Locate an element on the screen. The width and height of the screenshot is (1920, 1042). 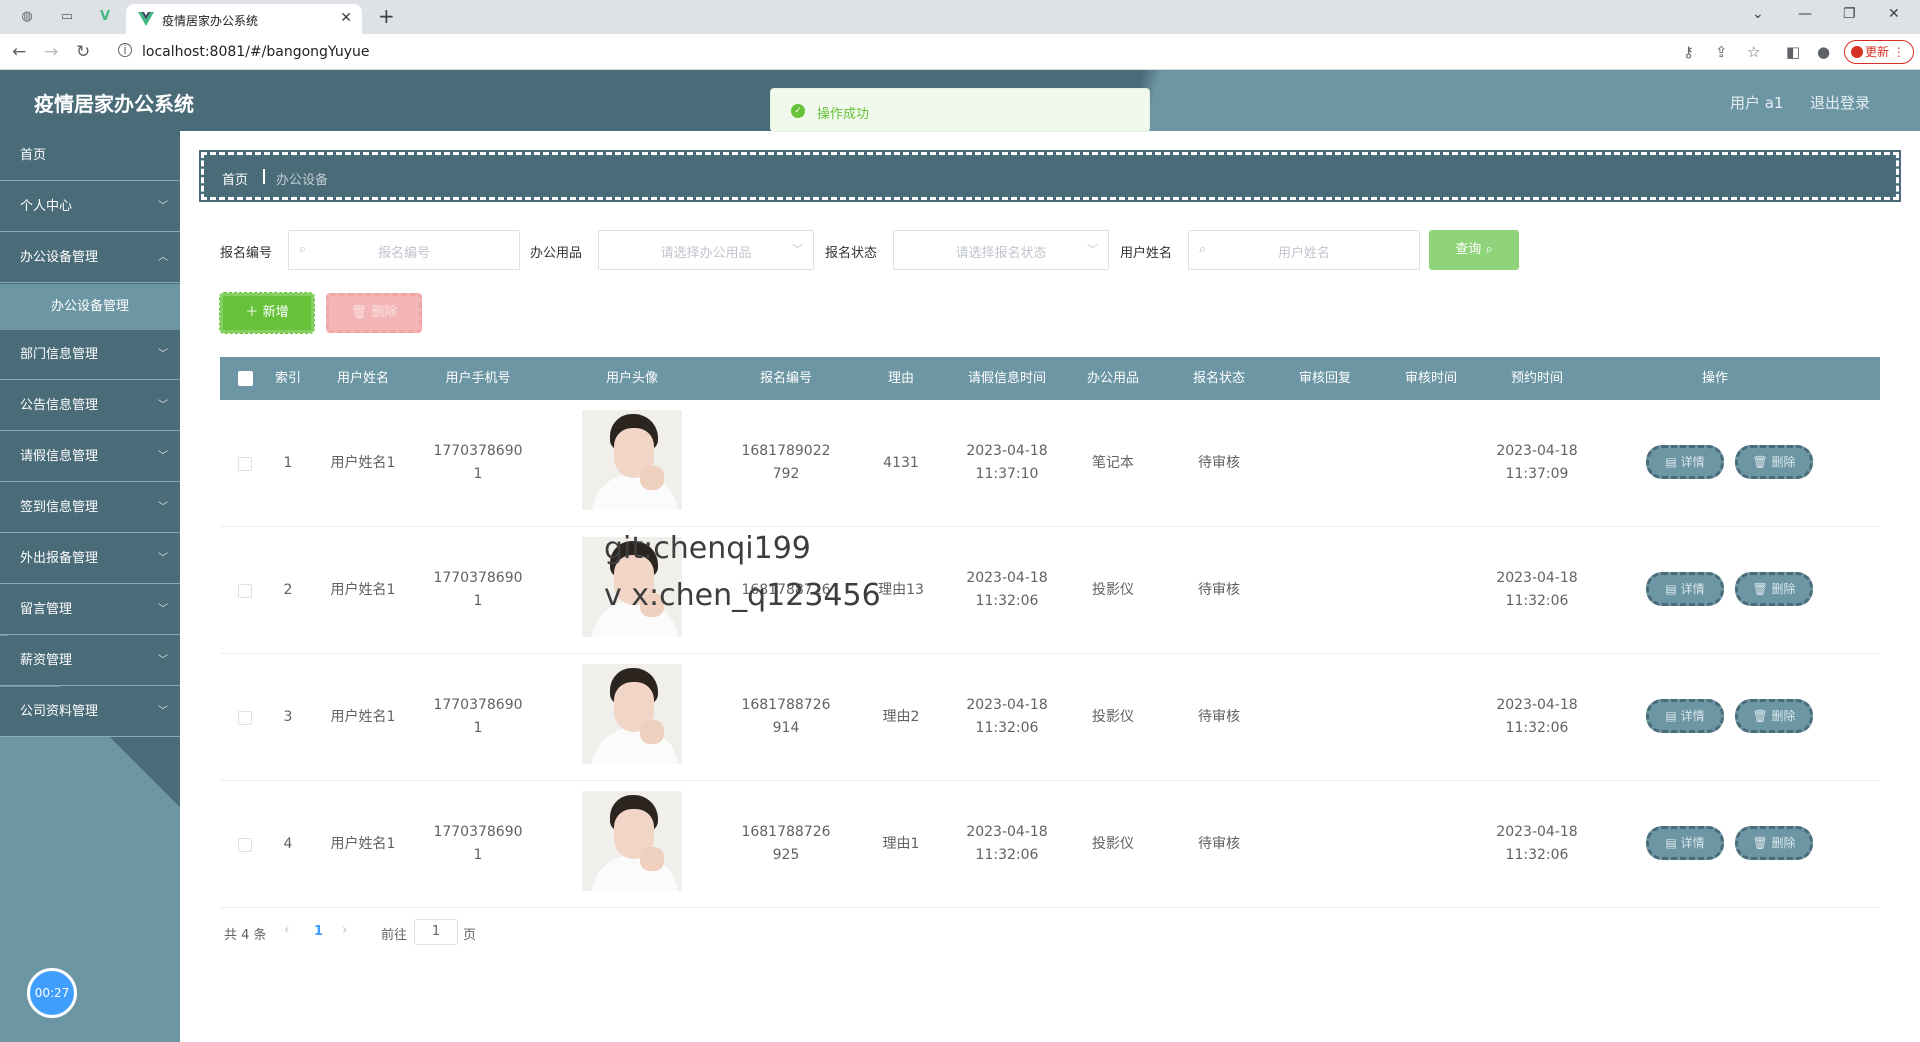
sidebar-item-outing: 外出报备管理 ﹀ is located at coordinates (90, 559).